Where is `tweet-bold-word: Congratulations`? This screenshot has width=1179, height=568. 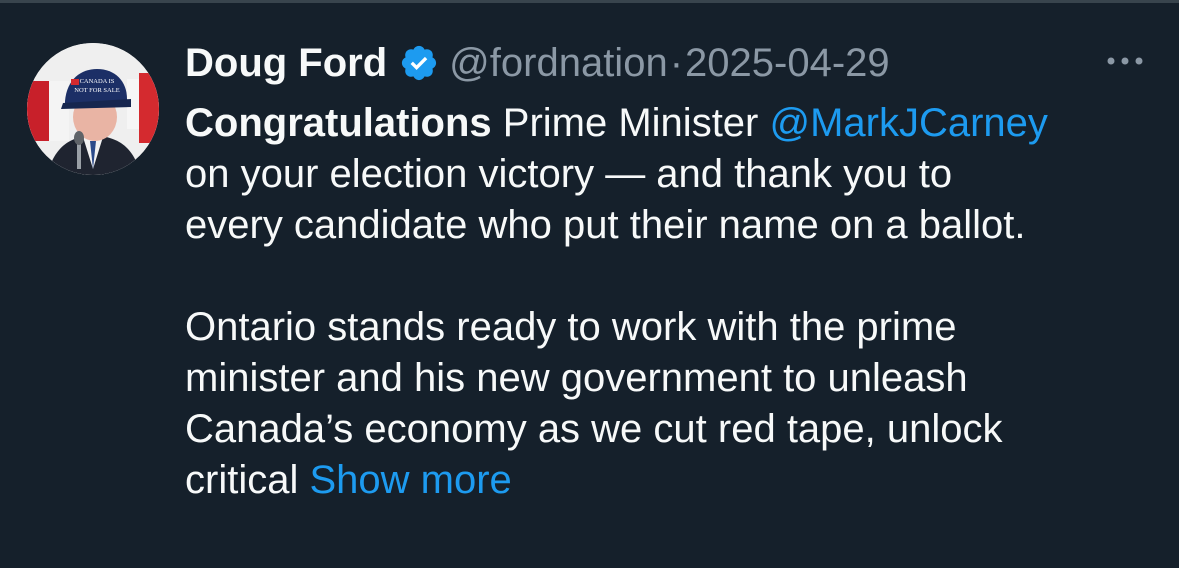 tweet-bold-word: Congratulations is located at coordinates (338, 123).